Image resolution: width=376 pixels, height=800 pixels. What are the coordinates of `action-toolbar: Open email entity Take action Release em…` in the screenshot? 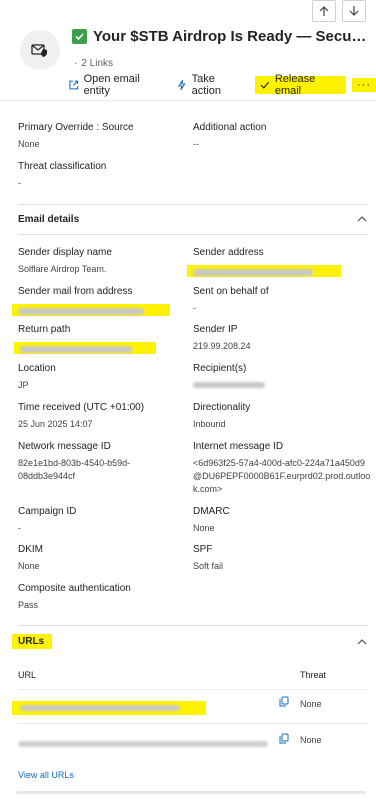 It's located at (222, 85).